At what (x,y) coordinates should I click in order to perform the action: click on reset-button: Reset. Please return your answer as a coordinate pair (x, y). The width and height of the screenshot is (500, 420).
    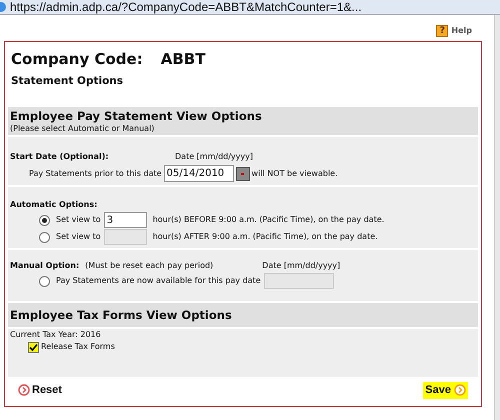
    Looking at the image, I should click on (40, 390).